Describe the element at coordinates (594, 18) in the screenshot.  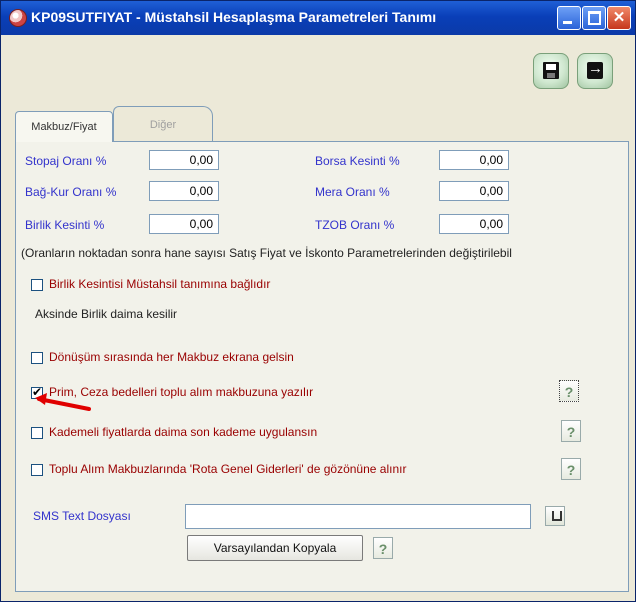
I see `maximize-icon` at that location.